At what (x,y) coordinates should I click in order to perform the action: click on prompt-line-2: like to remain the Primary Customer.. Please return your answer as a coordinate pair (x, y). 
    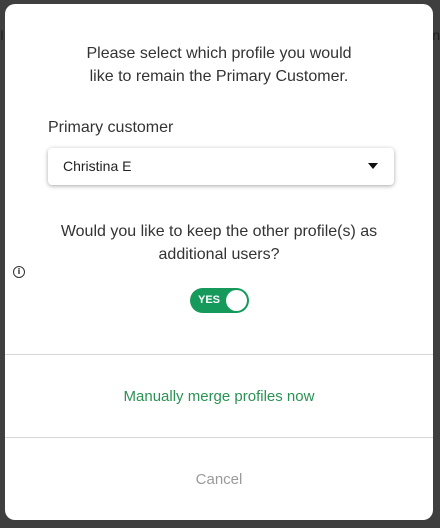
    Looking at the image, I should click on (219, 76).